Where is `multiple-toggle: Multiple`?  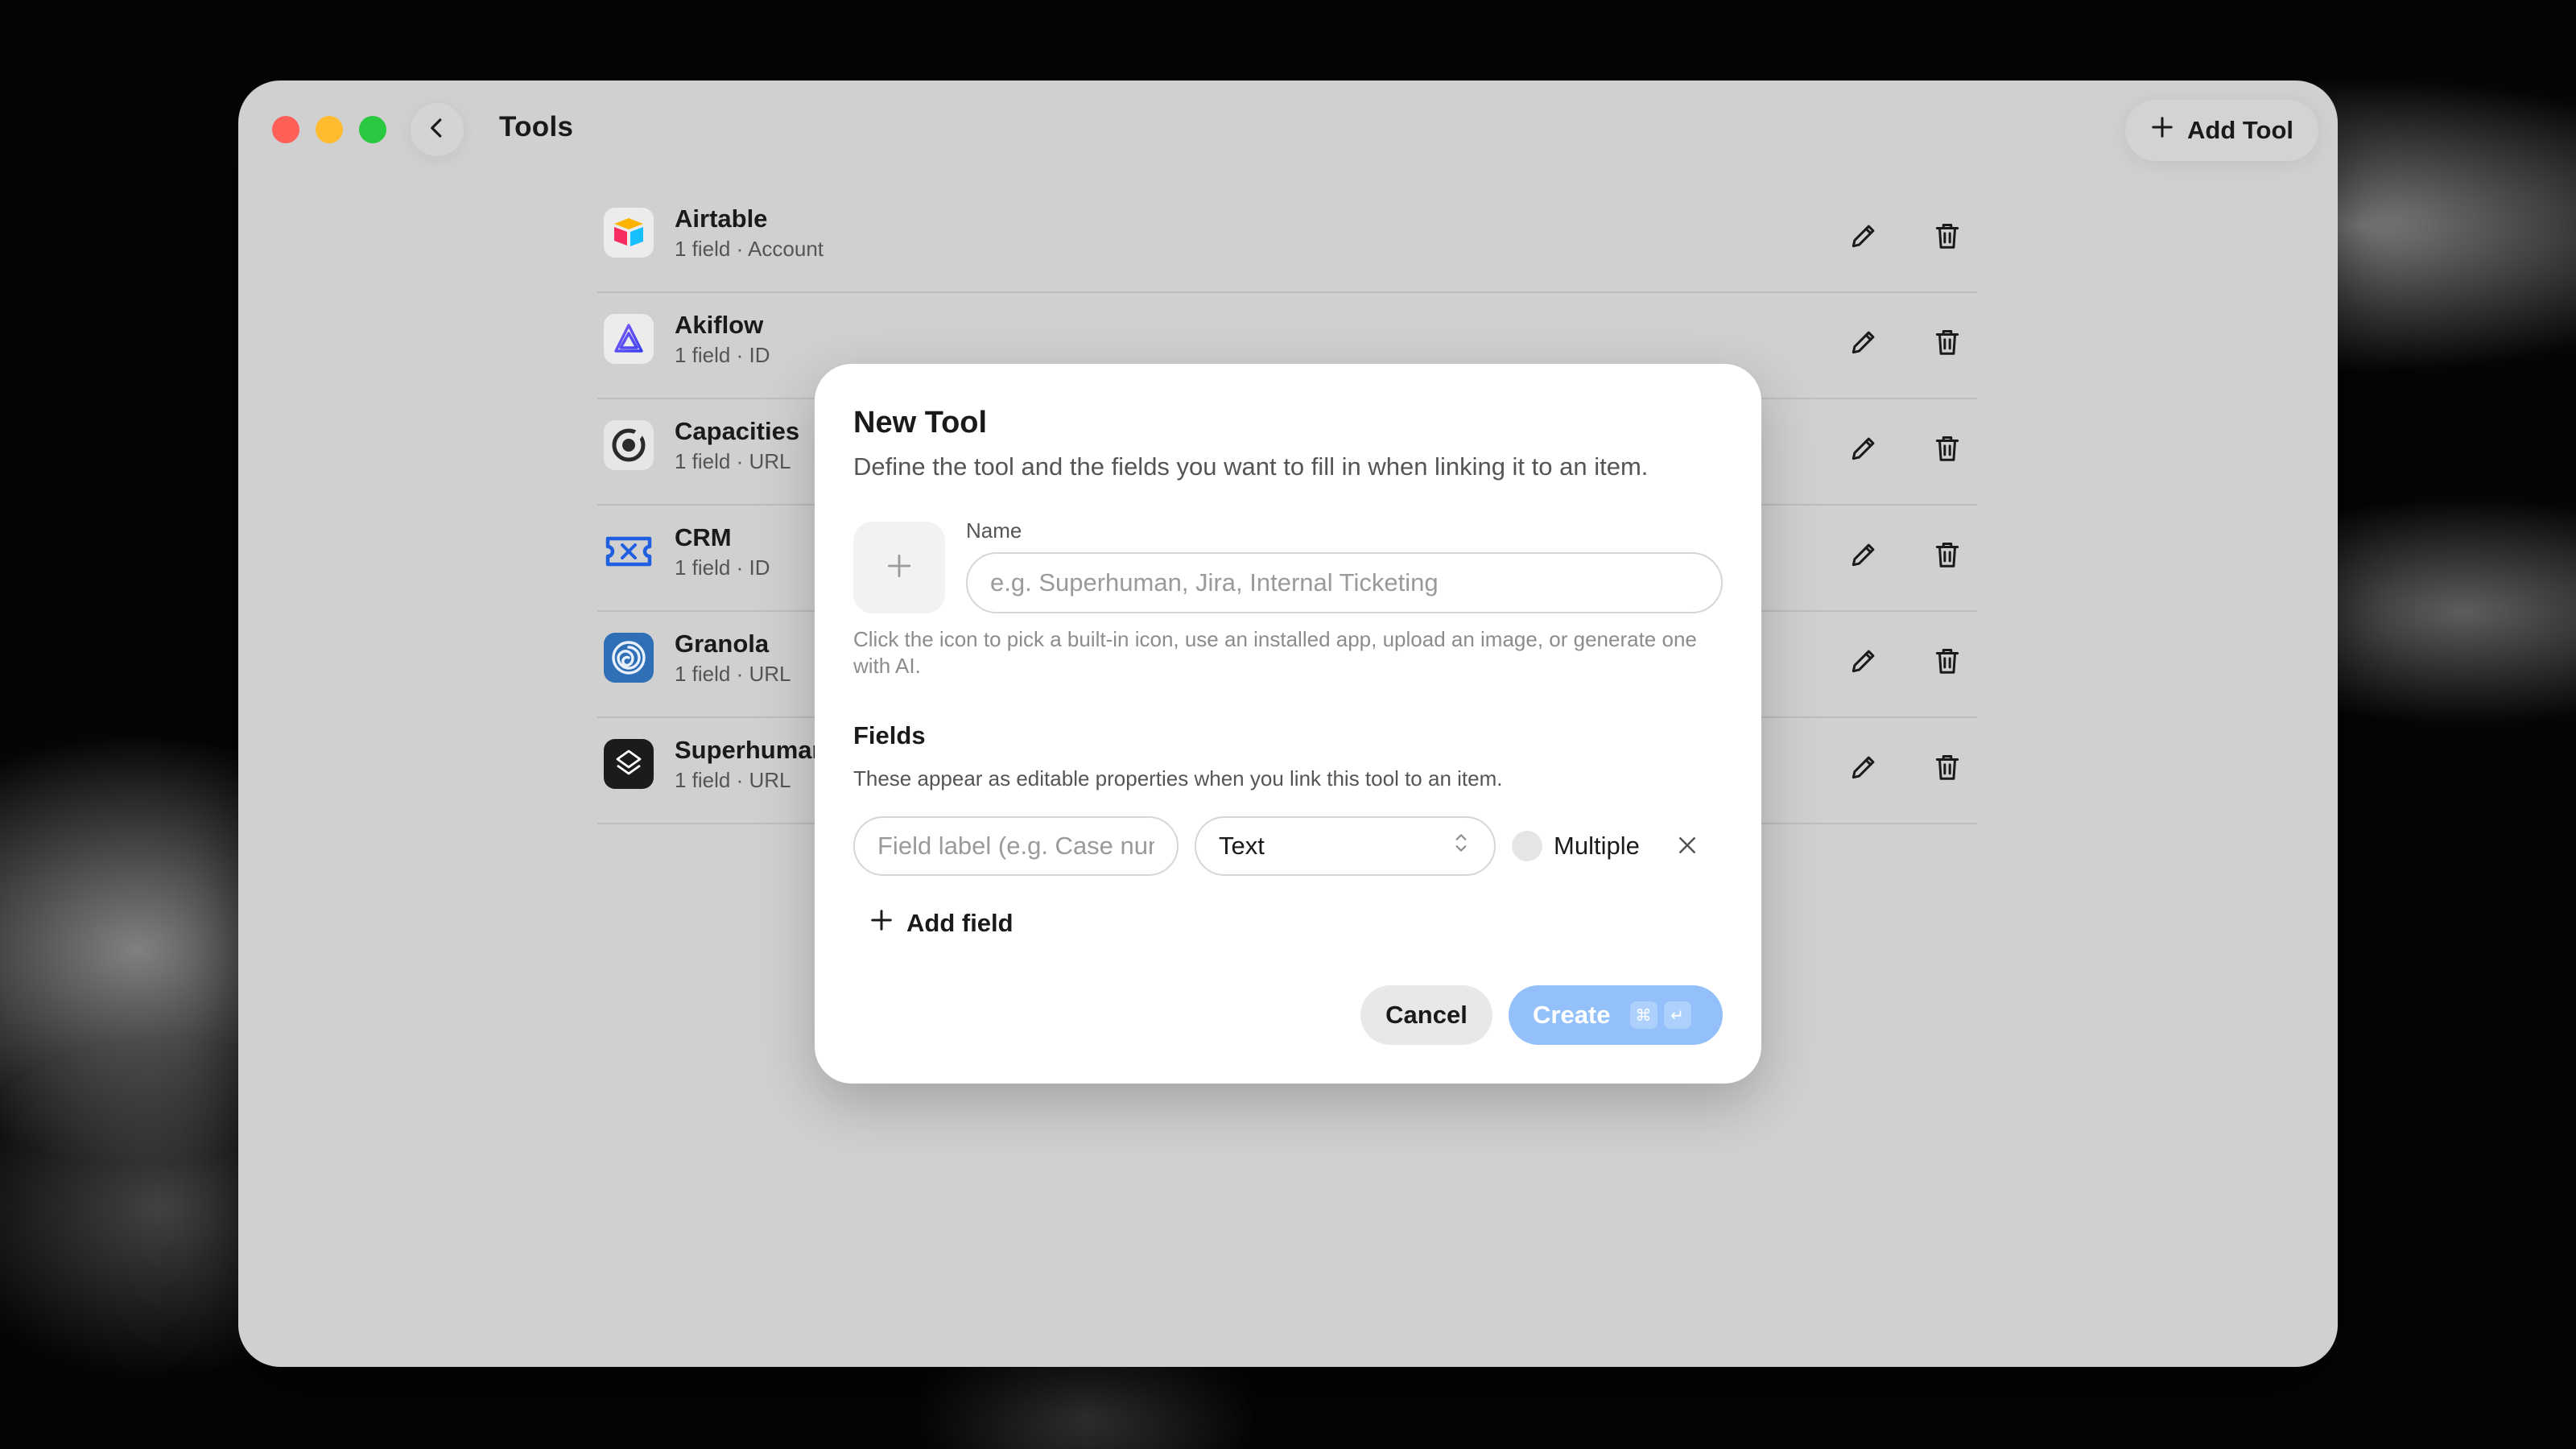
multiple-toggle: Multiple is located at coordinates (1576, 846).